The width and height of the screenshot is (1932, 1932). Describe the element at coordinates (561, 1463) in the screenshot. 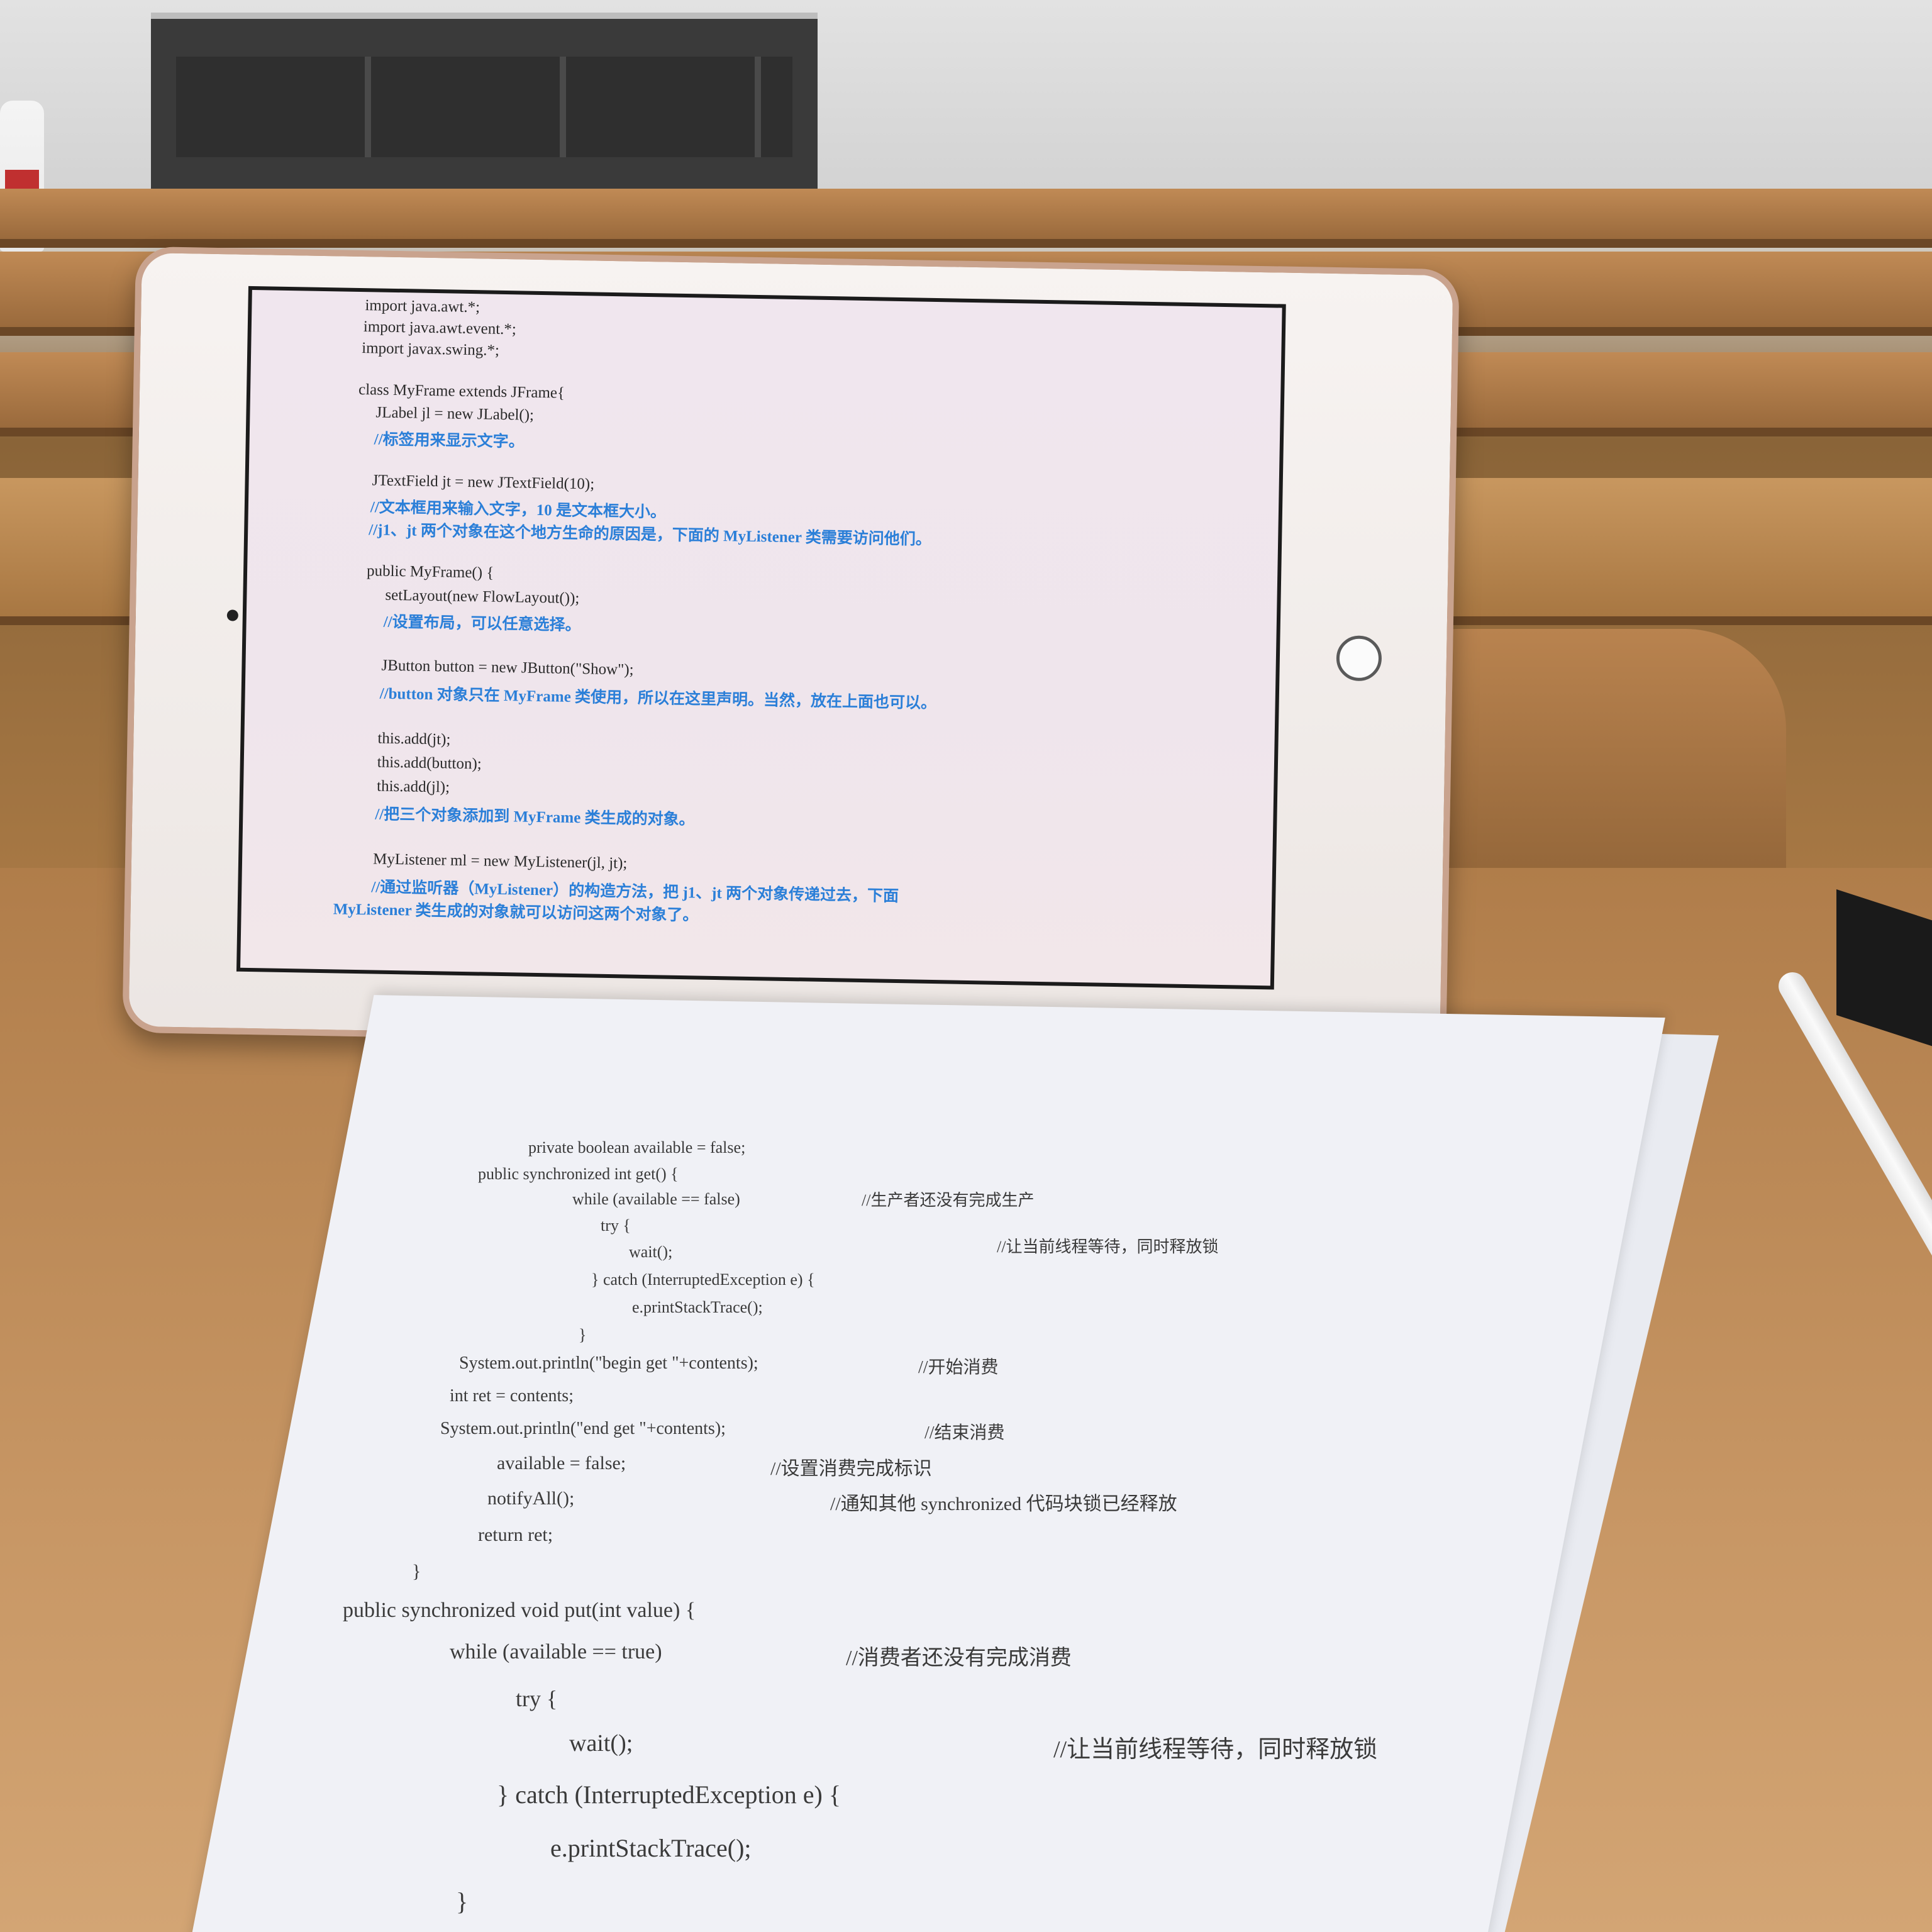

I see `paper-code-line: available = false;` at that location.